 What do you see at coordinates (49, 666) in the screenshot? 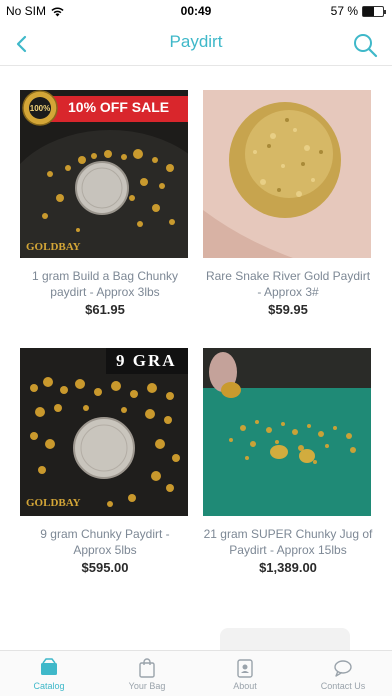
I see `catalog-icon` at bounding box center [49, 666].